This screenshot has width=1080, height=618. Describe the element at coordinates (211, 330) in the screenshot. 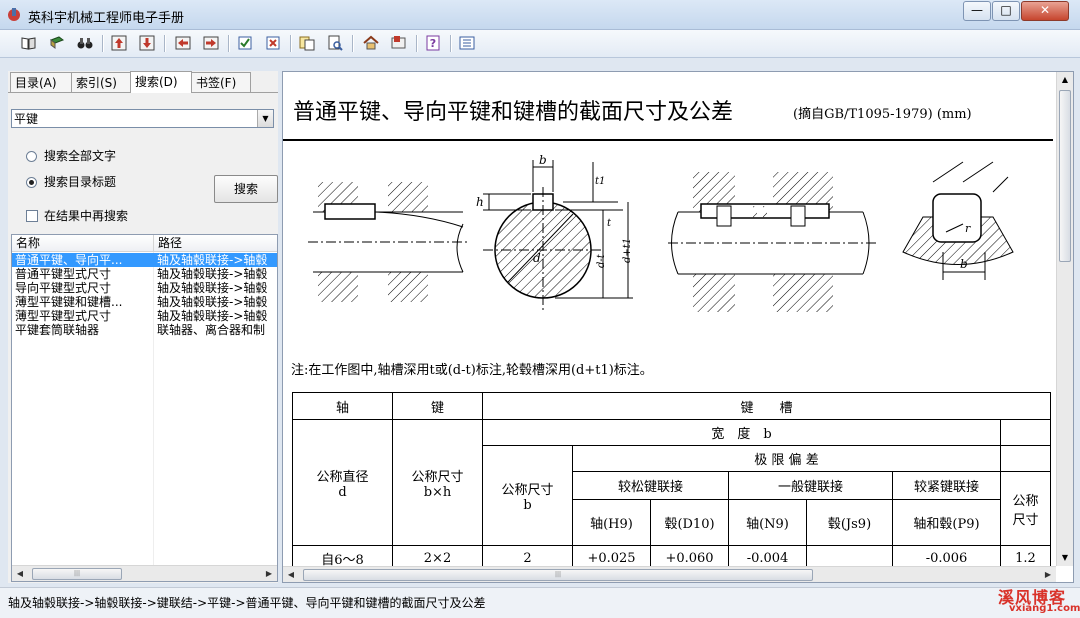

I see `result-path: 联轴器、离合器和制` at that location.